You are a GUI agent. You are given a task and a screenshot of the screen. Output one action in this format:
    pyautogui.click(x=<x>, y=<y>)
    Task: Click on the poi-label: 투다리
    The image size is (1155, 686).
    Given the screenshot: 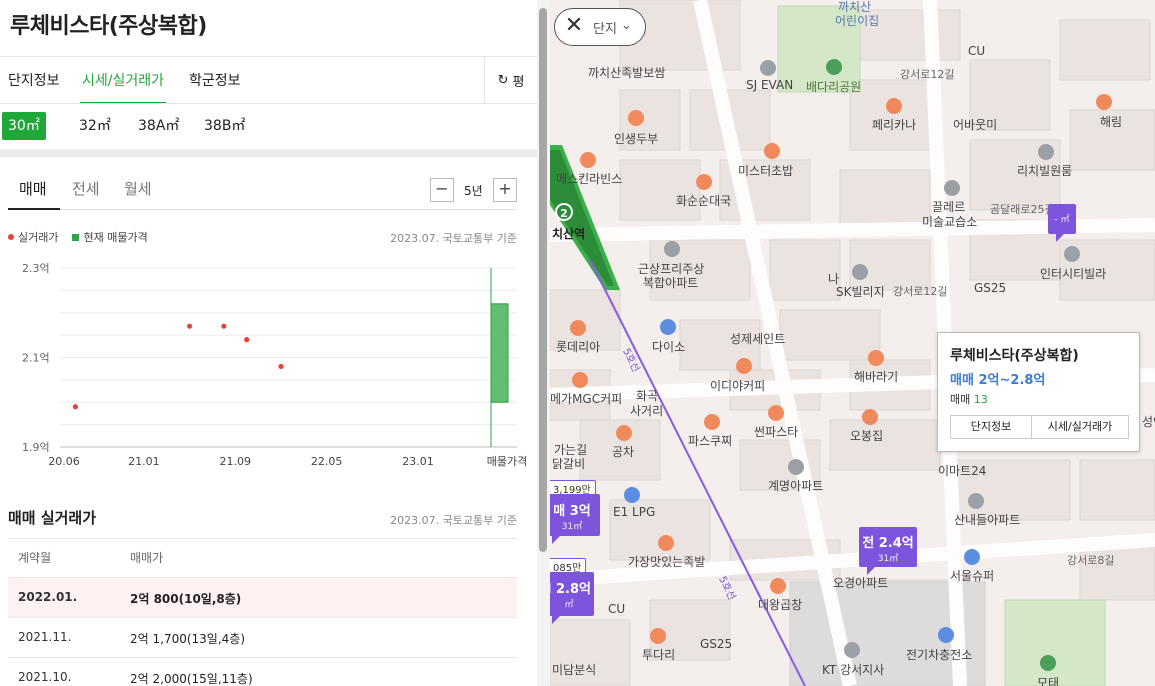 What is the action you would take?
    pyautogui.click(x=659, y=655)
    